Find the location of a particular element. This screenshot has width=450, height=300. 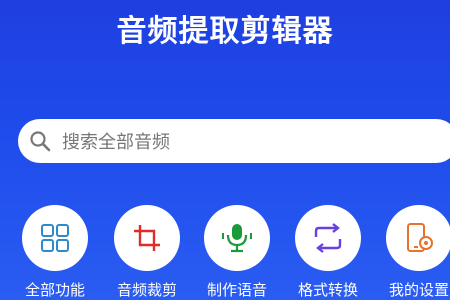

convert-arrows-icon is located at coordinates (328, 238).